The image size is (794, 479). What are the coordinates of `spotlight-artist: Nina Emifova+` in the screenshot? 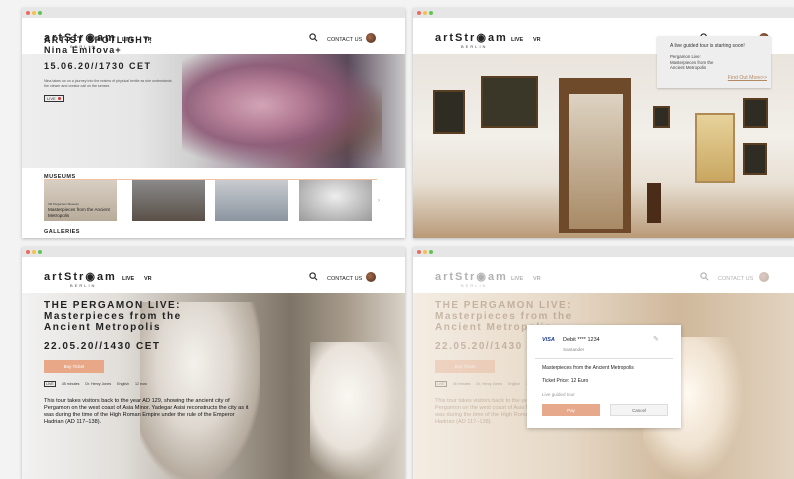 It's located at (83, 50).